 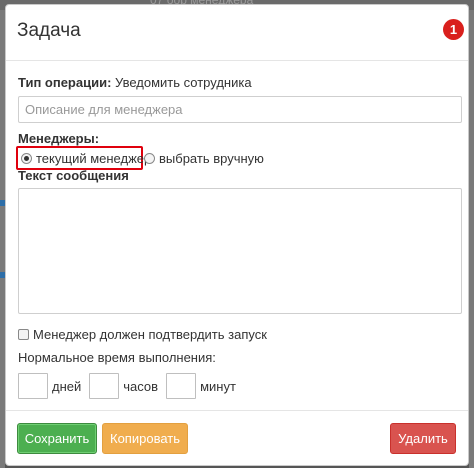 I want to click on minutes-input, so click(x=181, y=386).